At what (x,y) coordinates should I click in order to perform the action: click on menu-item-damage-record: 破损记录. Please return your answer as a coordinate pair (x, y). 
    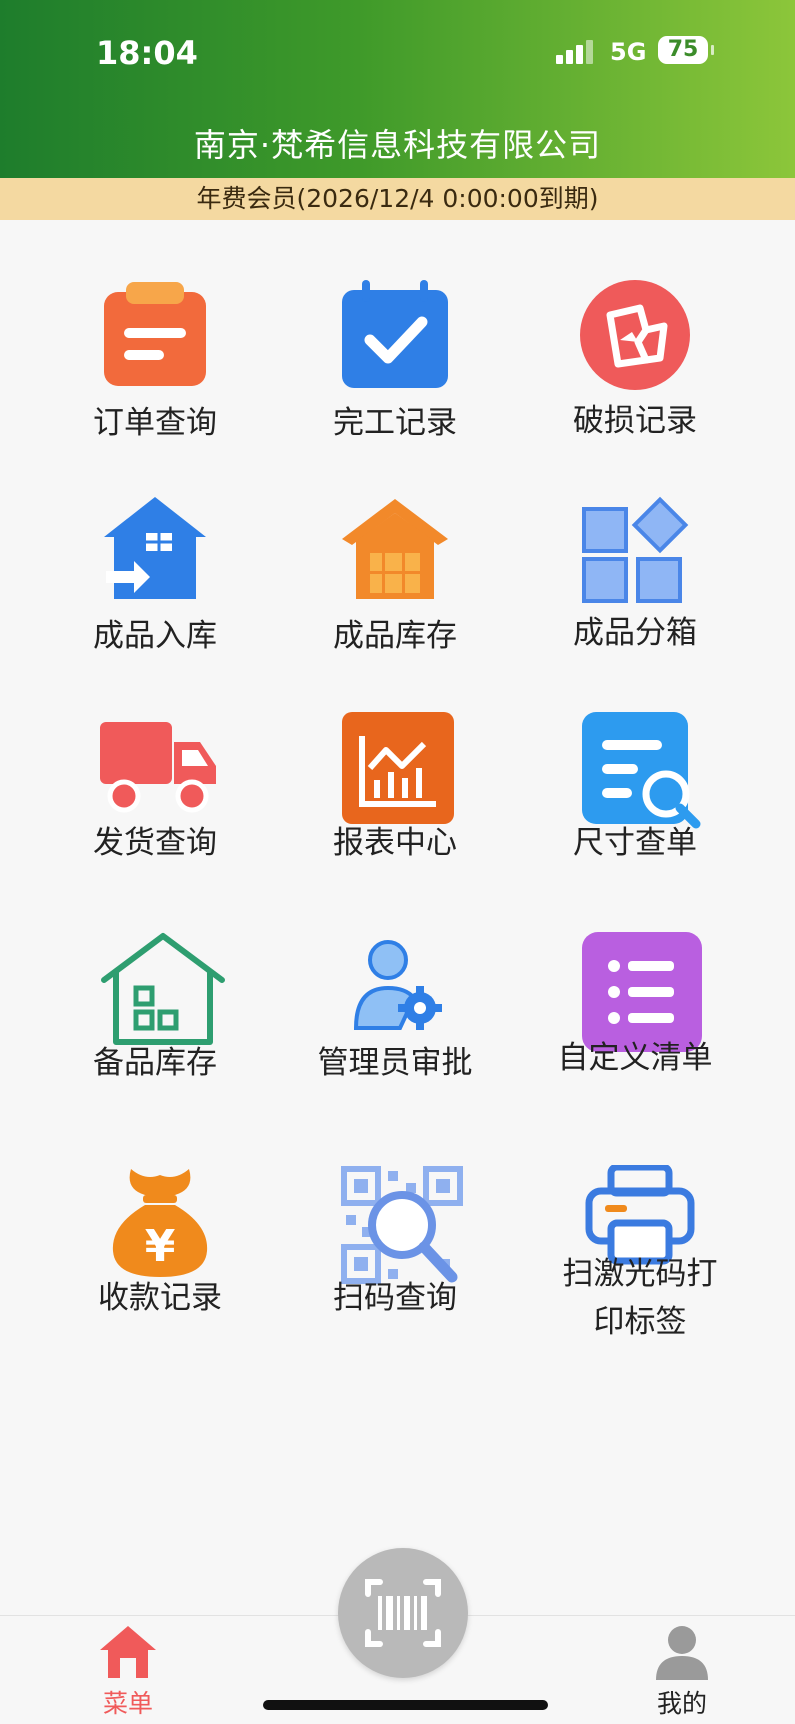
    Looking at the image, I should click on (635, 350).